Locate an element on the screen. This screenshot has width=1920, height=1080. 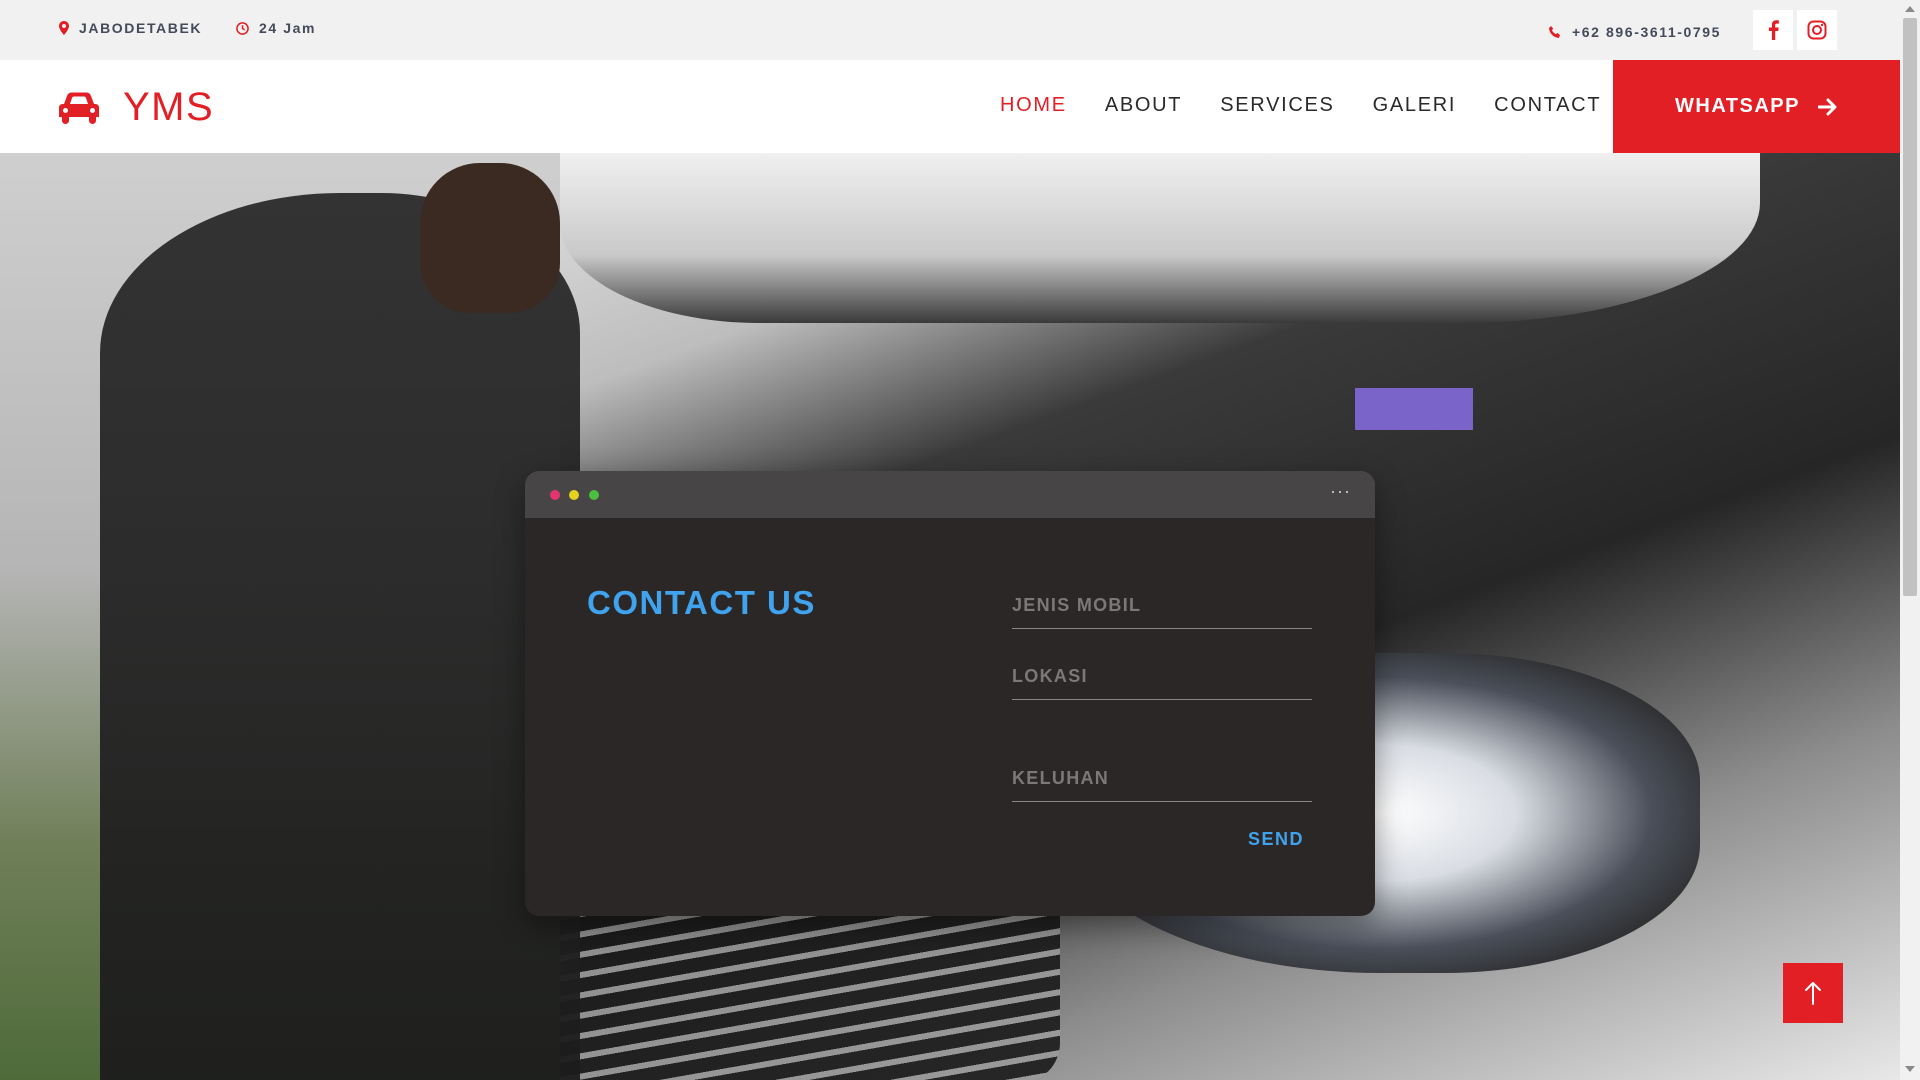
phone-text: +62 896-3611-0795 is located at coordinates (1647, 32).